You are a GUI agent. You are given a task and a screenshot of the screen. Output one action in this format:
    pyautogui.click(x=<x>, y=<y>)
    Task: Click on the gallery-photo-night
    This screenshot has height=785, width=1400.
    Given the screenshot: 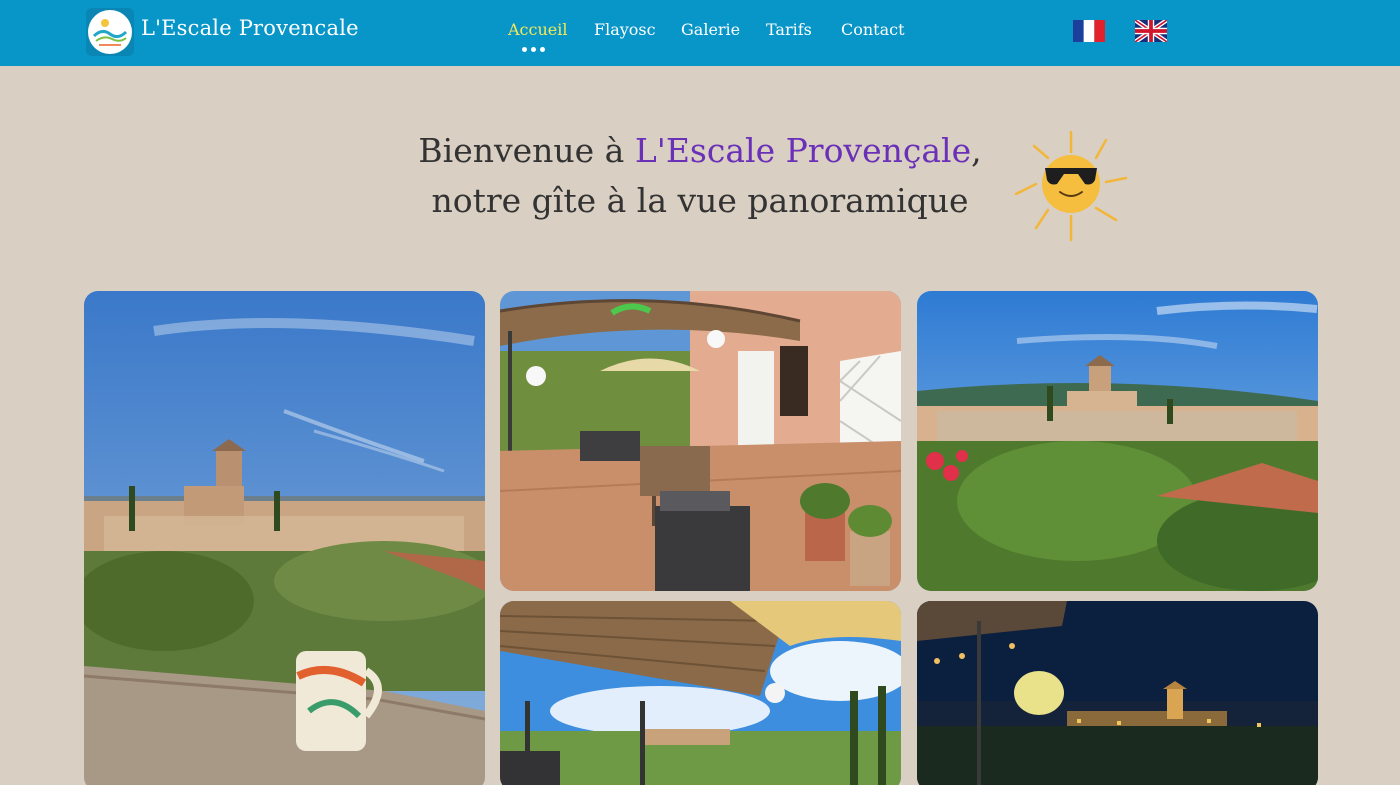 What is the action you would take?
    pyautogui.click(x=1117, y=693)
    